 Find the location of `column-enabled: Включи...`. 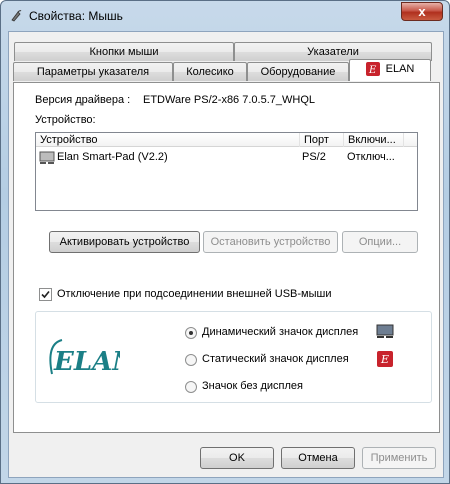

column-enabled: Включи... is located at coordinates (374, 140).